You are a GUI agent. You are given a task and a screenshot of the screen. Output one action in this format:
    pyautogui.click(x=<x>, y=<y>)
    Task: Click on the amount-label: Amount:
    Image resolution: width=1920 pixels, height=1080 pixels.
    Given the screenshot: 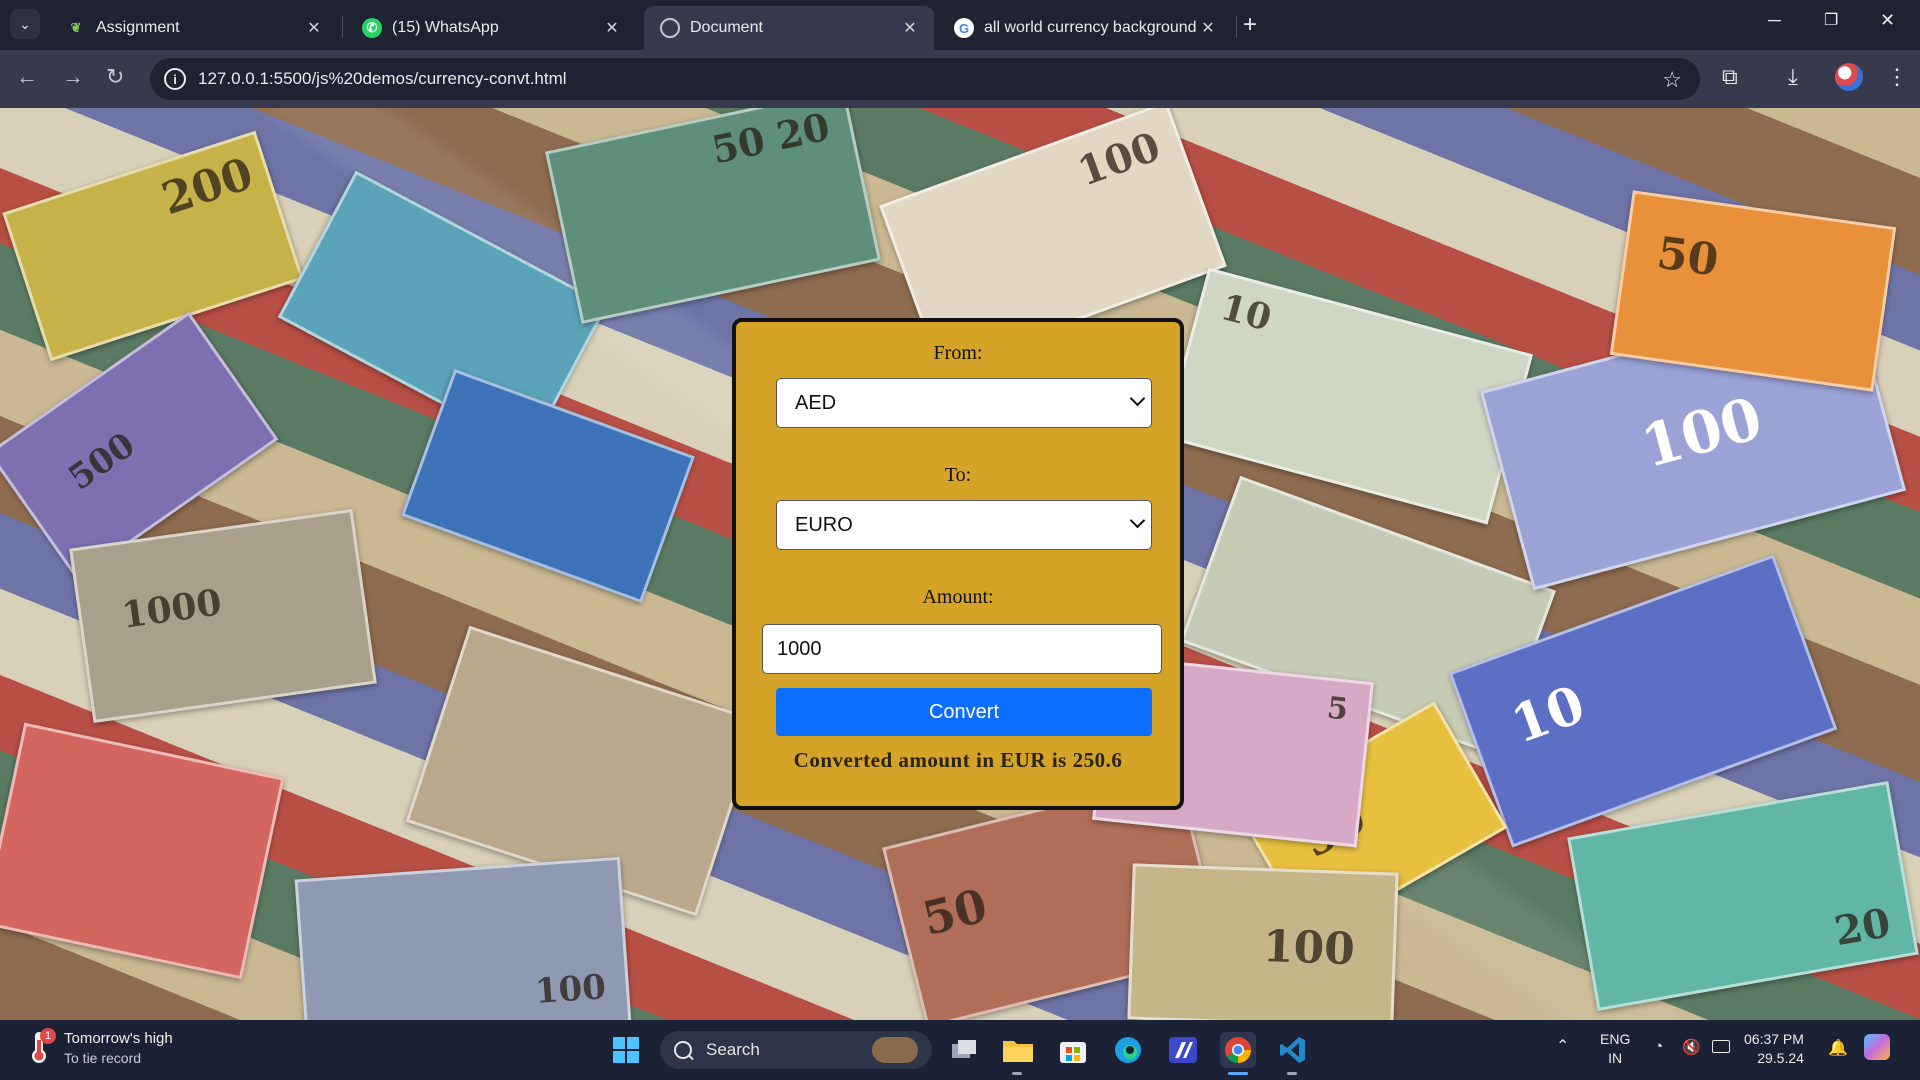 What is the action you would take?
    pyautogui.click(x=958, y=597)
    